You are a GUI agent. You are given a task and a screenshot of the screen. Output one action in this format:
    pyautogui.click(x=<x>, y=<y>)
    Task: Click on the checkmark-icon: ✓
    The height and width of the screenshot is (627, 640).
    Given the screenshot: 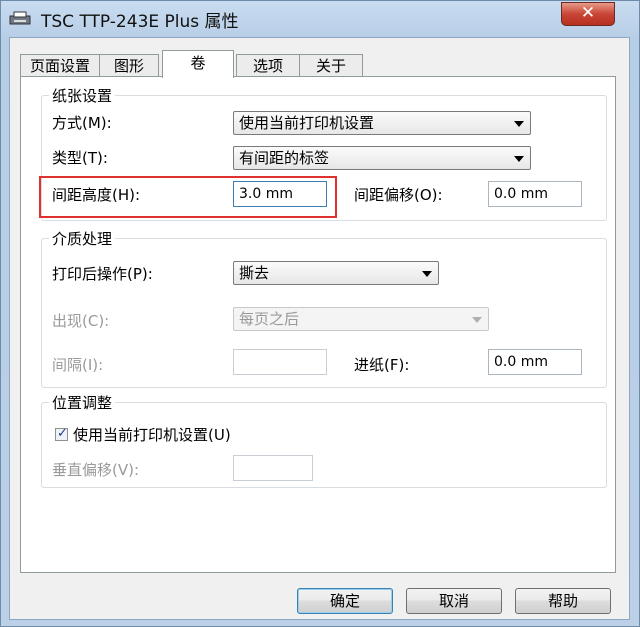 What is the action you would take?
    pyautogui.click(x=62, y=433)
    